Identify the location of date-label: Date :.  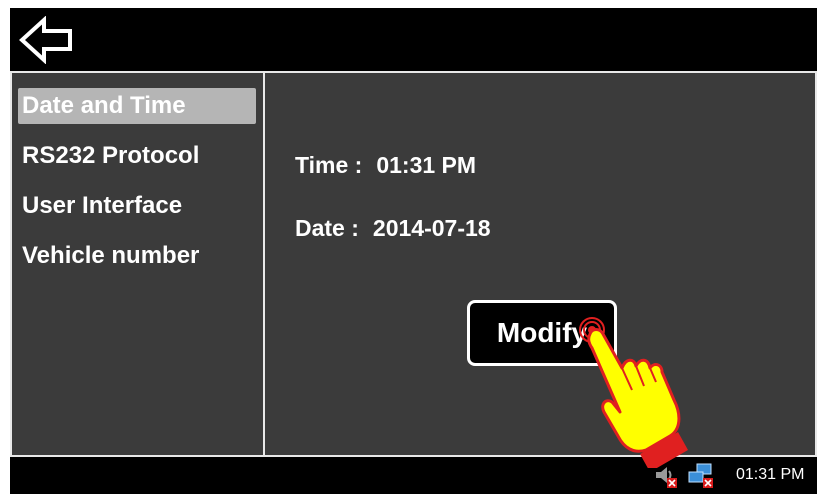
(327, 228).